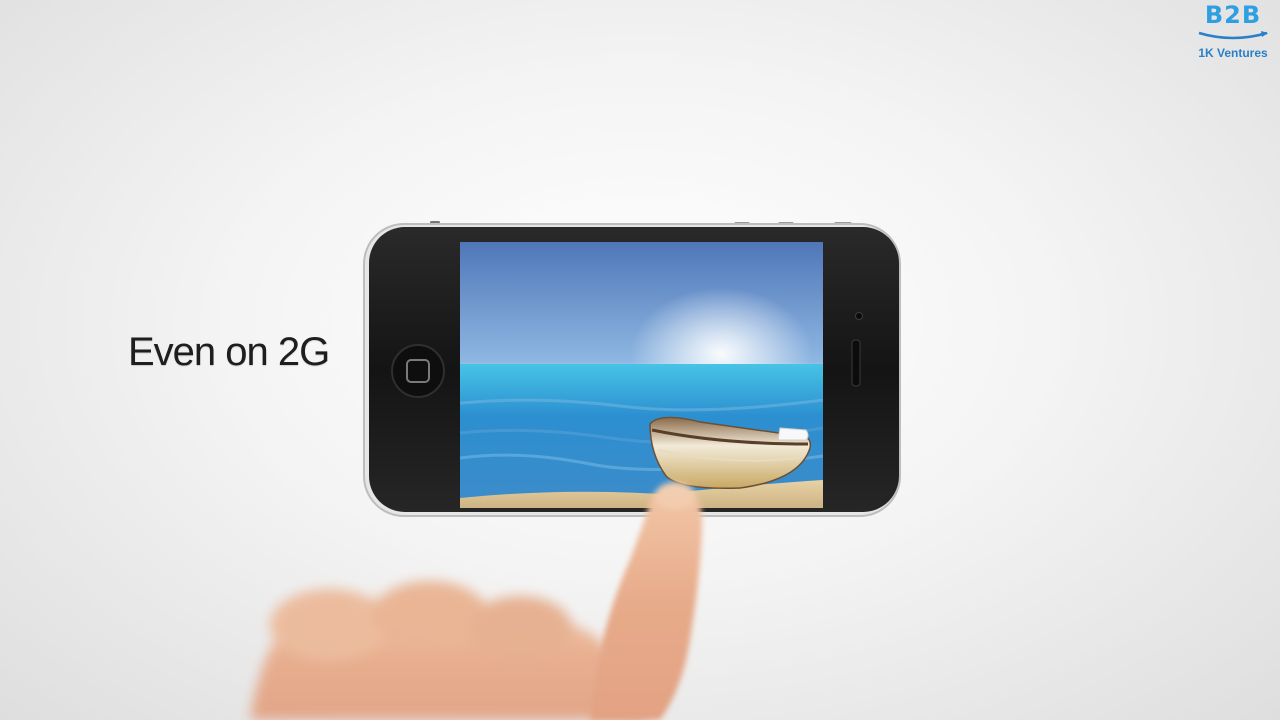 The height and width of the screenshot is (720, 1280). Describe the element at coordinates (229, 352) in the screenshot. I see `headline-text: Even on 2G` at that location.